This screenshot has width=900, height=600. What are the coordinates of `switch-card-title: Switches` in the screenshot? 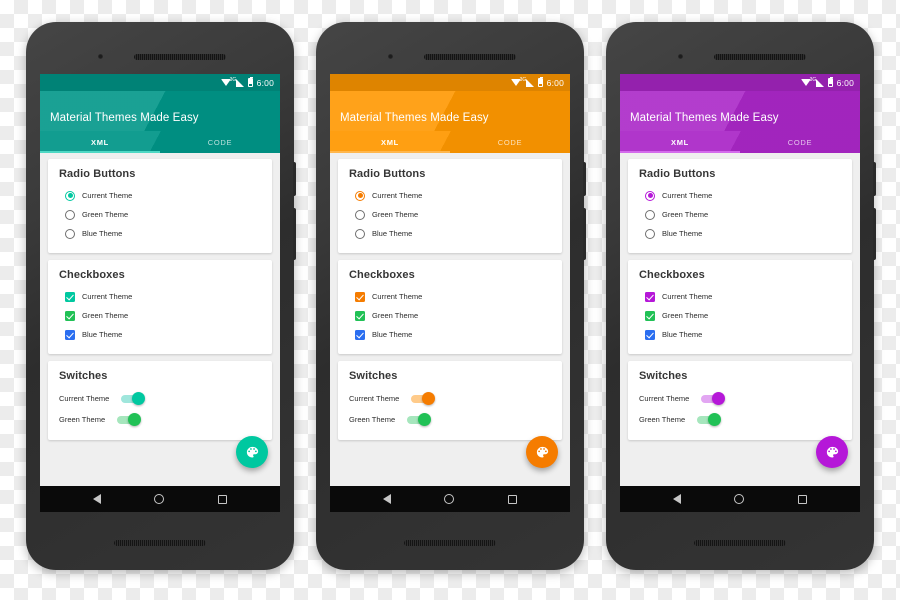 It's located at (373, 376).